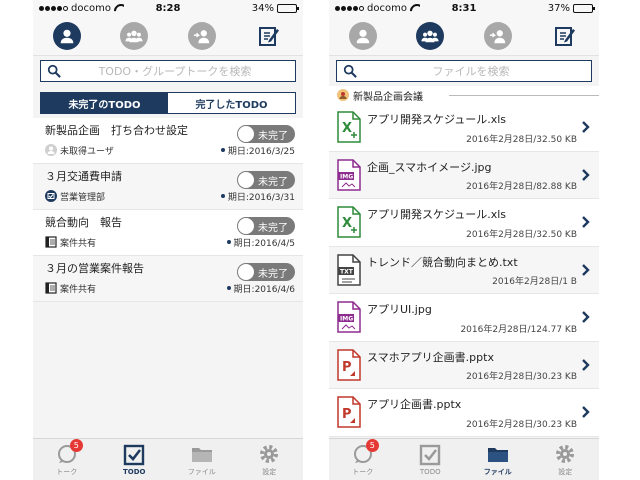 This screenshot has height=480, width=640. What do you see at coordinates (168, 187) in the screenshot?
I see `todo-row: ３月交通費申請 未完了 営業管理部 期日:2016/3/31` at bounding box center [168, 187].